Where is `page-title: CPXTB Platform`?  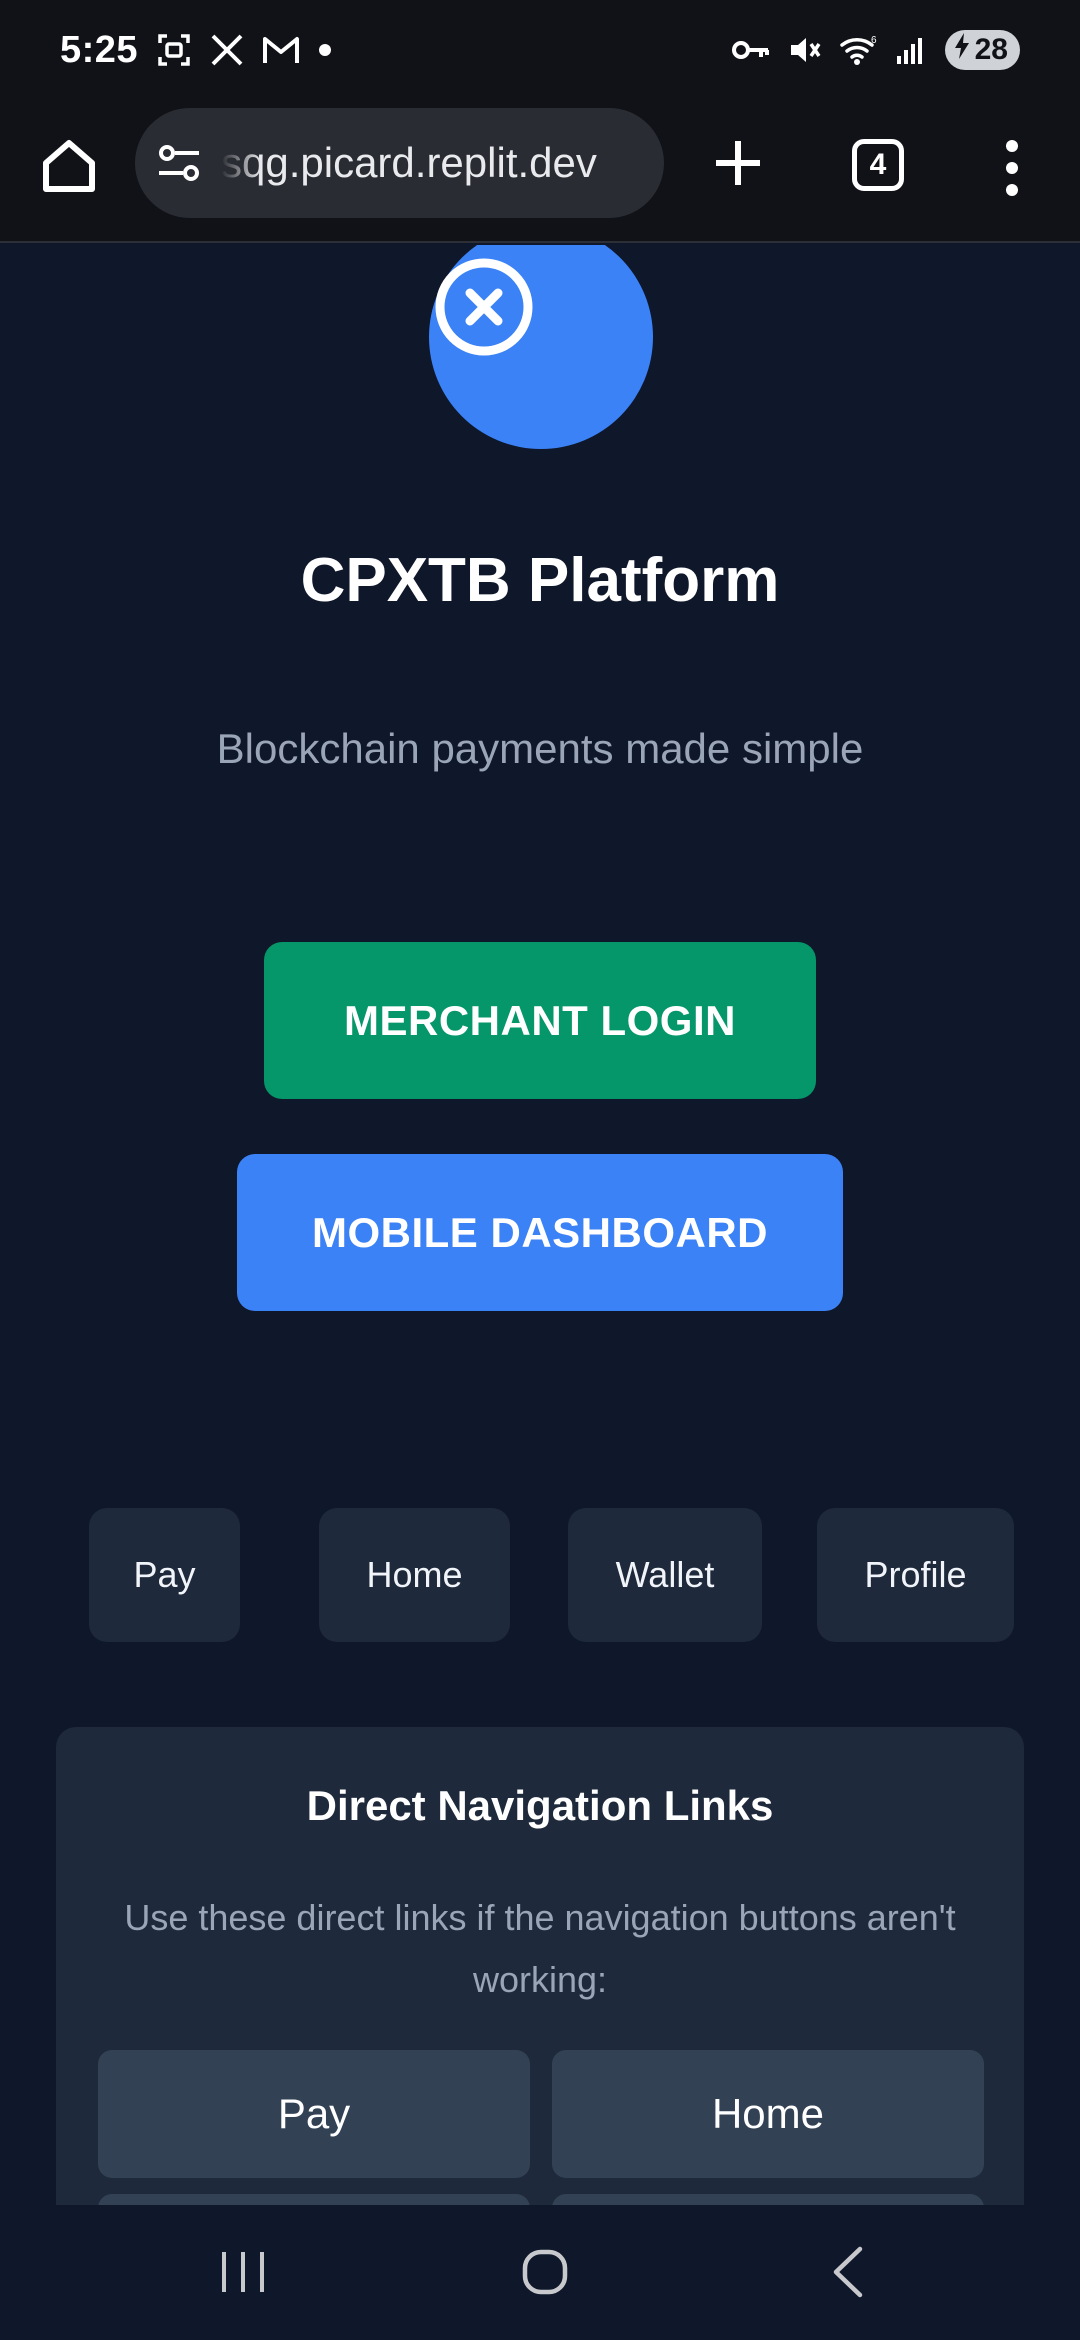
page-title: CPXTB Platform is located at coordinates (540, 580).